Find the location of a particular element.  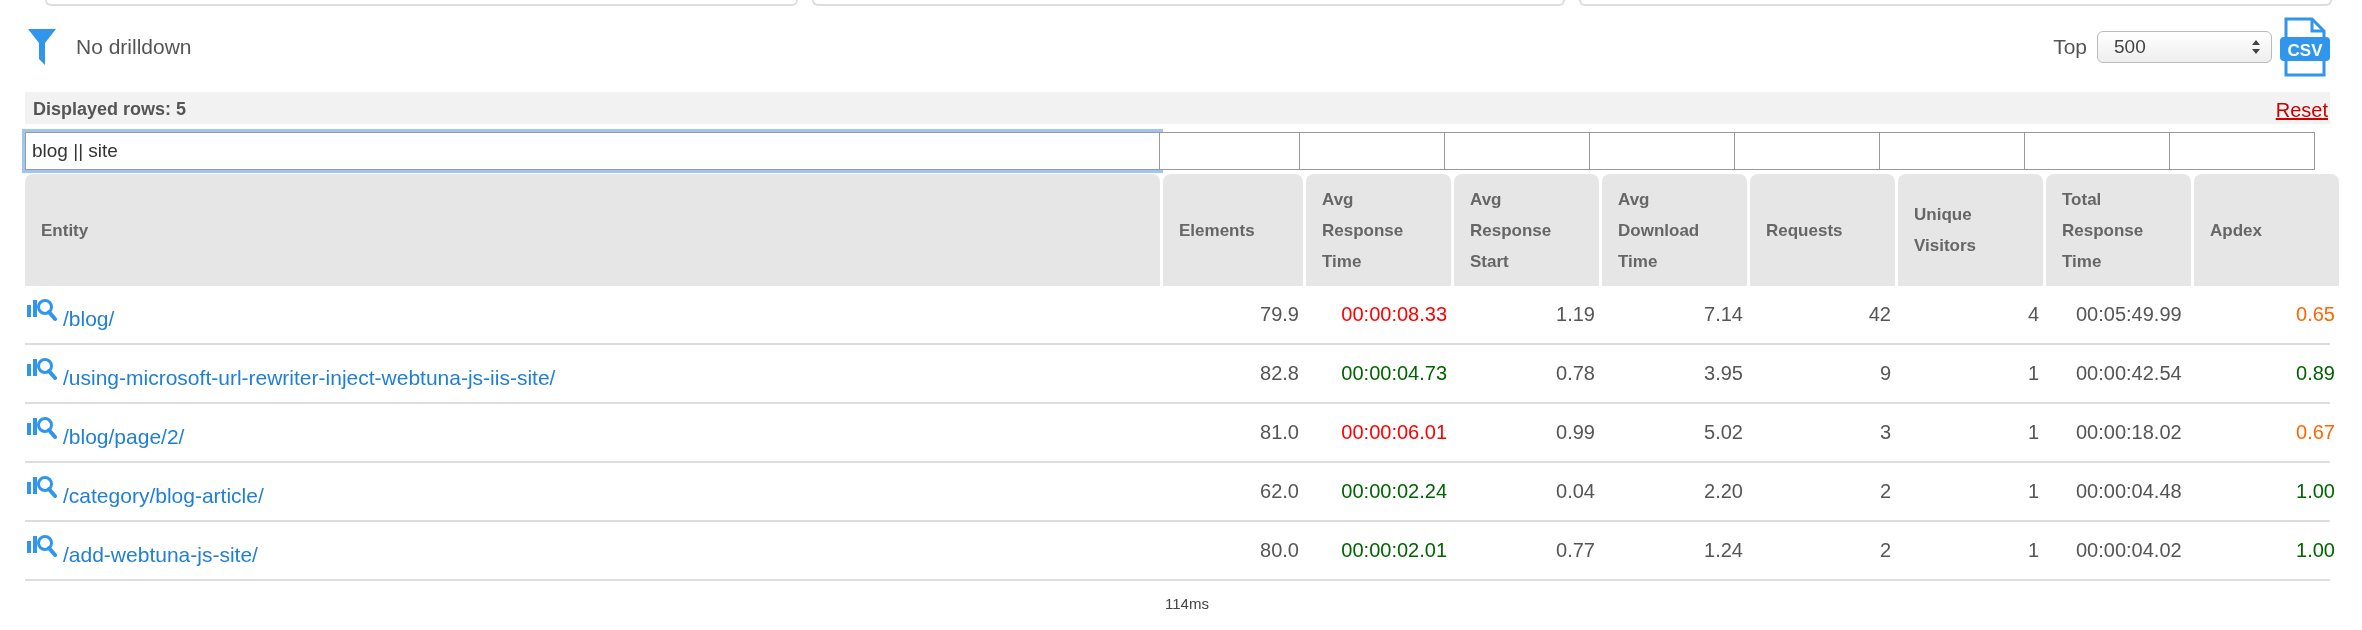

table-cell-text: 00:00:02.01 is located at coordinates (1394, 550).